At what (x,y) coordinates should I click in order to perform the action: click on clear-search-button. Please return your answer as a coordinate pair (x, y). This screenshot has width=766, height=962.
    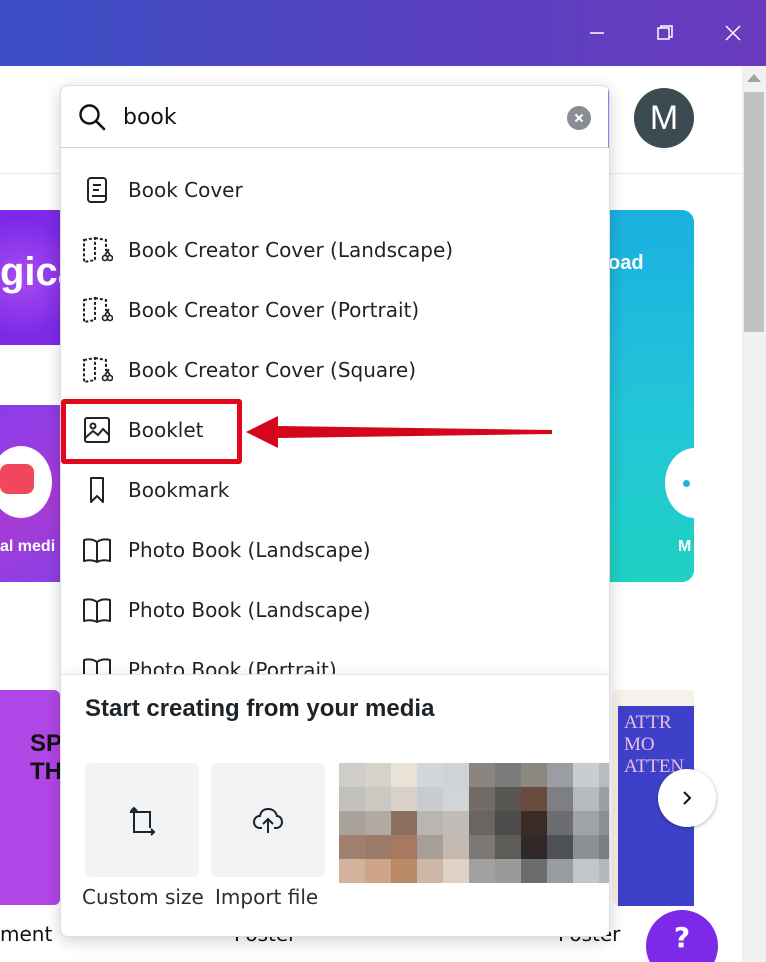
    Looking at the image, I should click on (579, 118).